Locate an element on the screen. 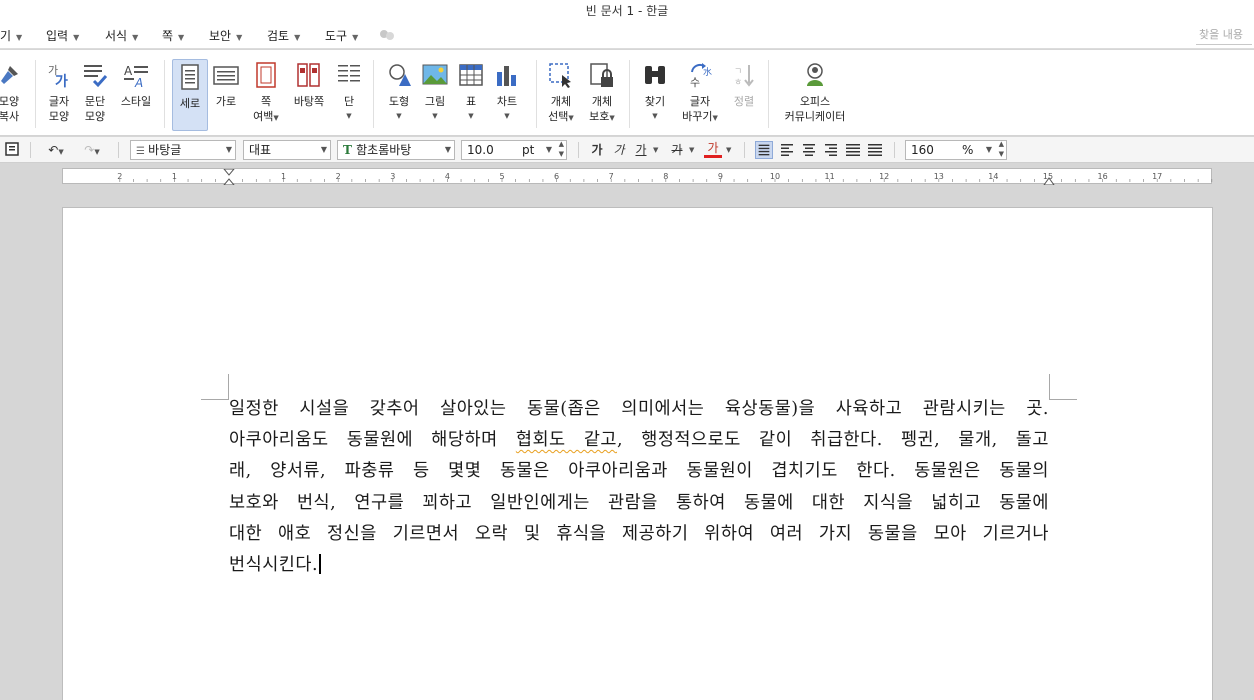  menu-security: 보안 ▼ is located at coordinates (225, 35).